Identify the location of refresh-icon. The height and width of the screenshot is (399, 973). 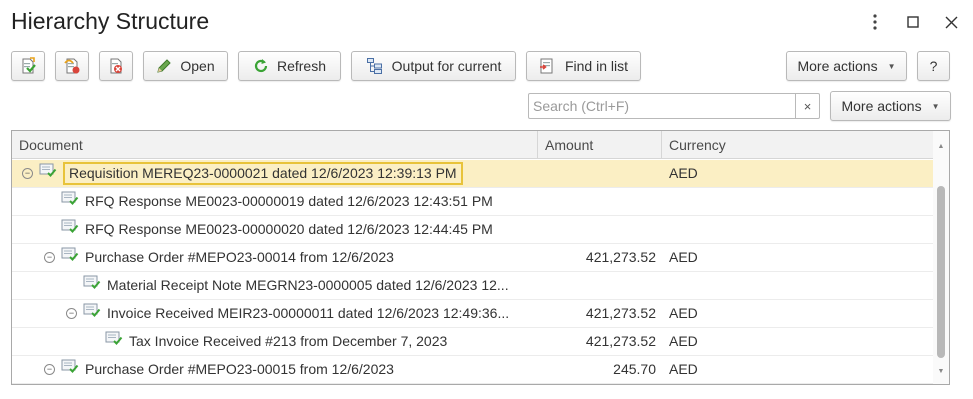
(261, 66).